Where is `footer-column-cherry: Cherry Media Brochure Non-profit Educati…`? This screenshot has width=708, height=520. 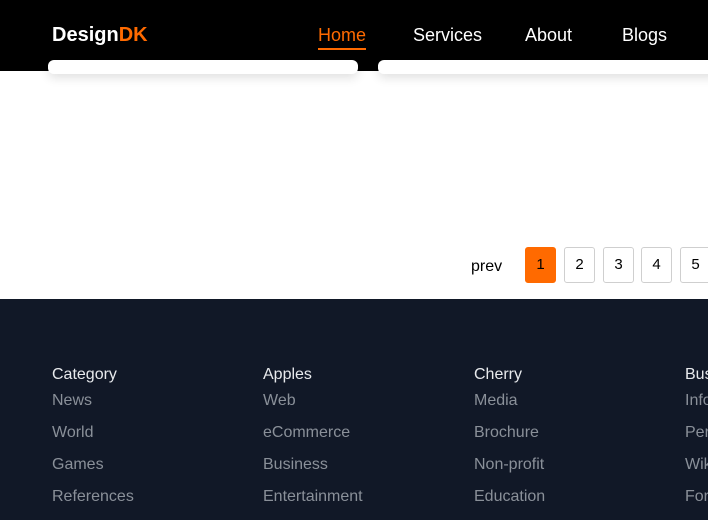
footer-column-cherry: Cherry Media Brochure Non-profit Educati… is located at coordinates (509, 443).